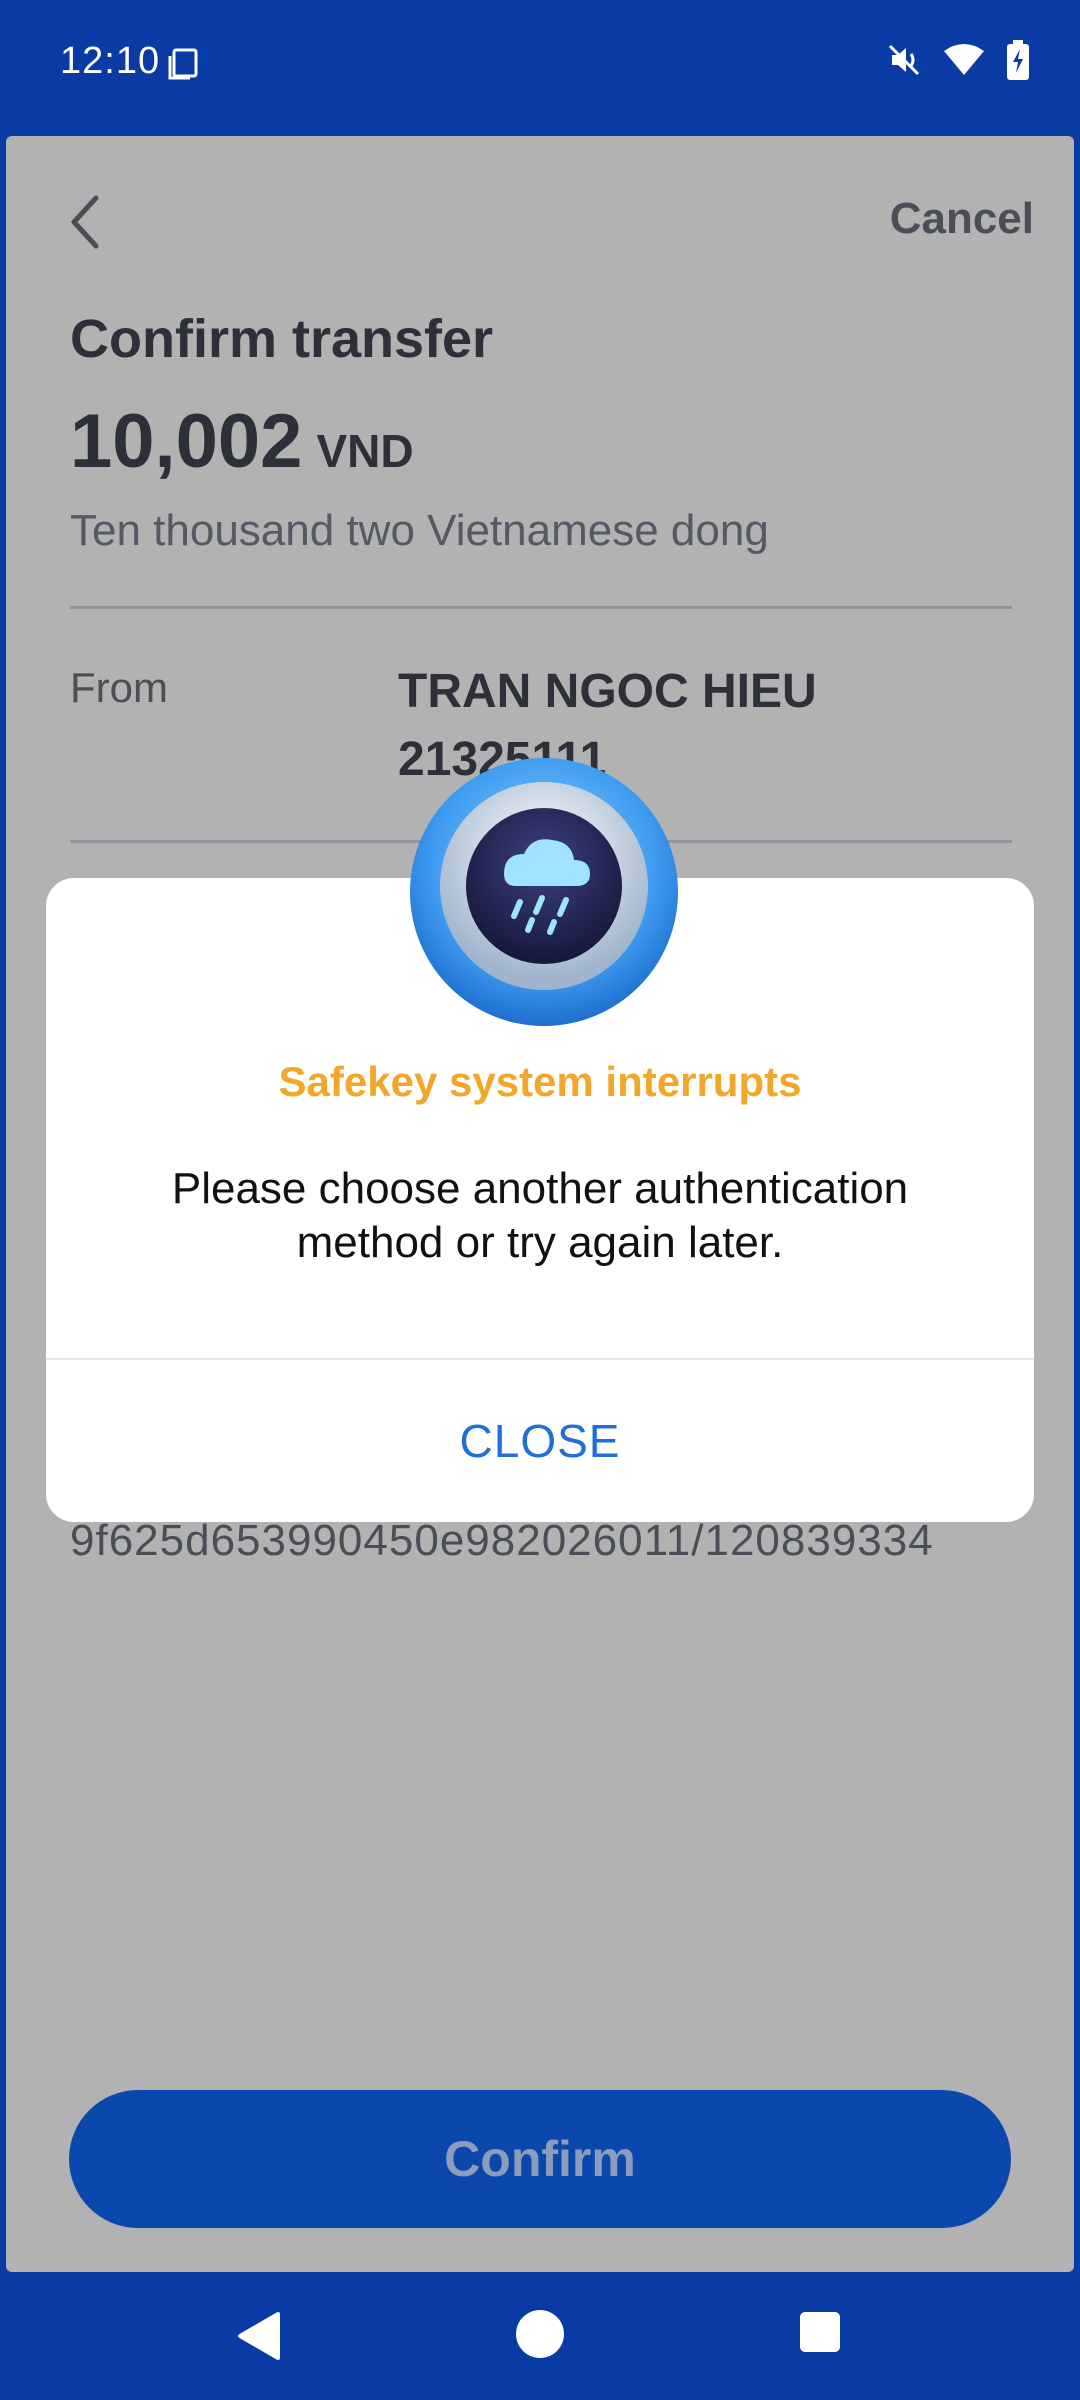 This screenshot has width=1080, height=2400. I want to click on divider, so click(541, 607).